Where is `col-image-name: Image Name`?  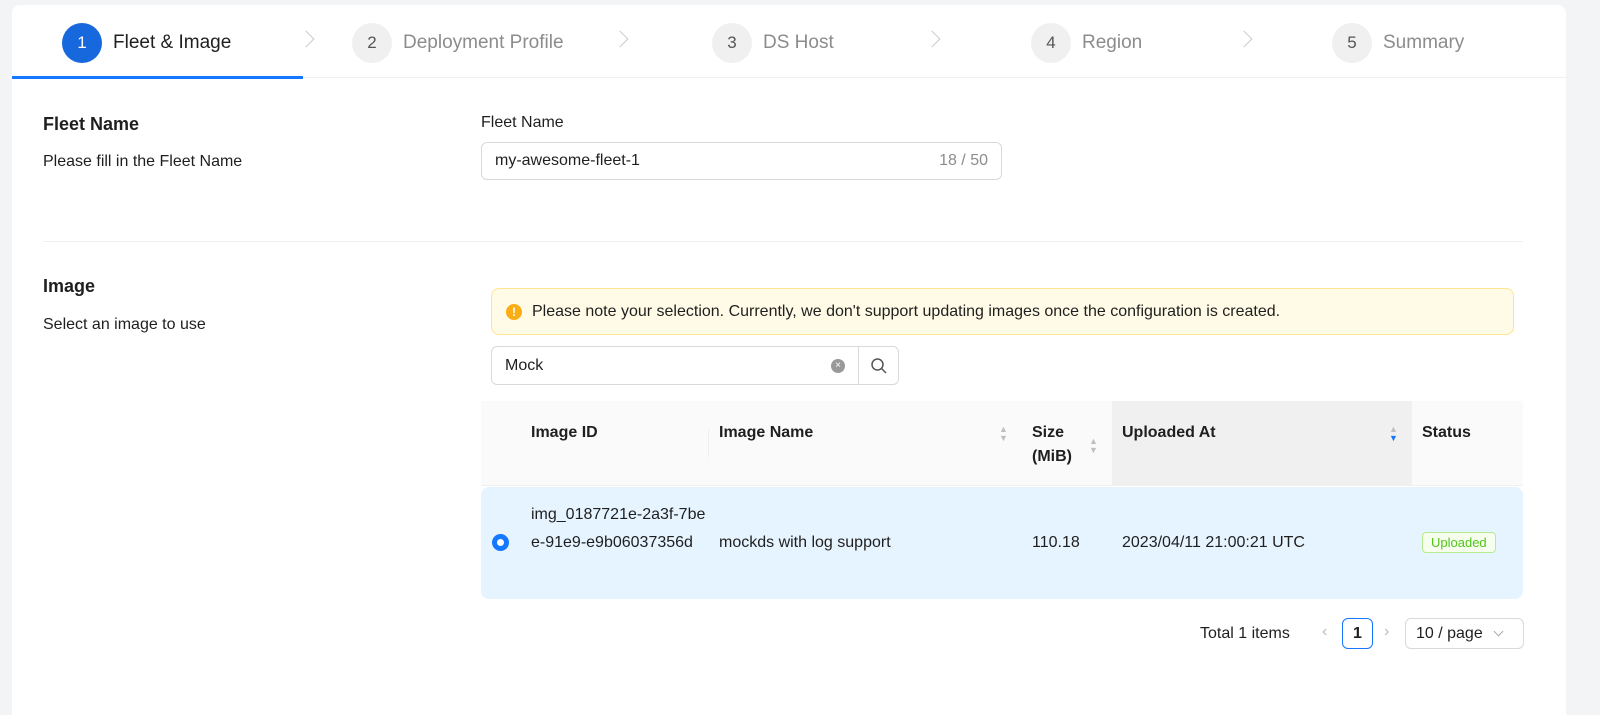 col-image-name: Image Name is located at coordinates (766, 443).